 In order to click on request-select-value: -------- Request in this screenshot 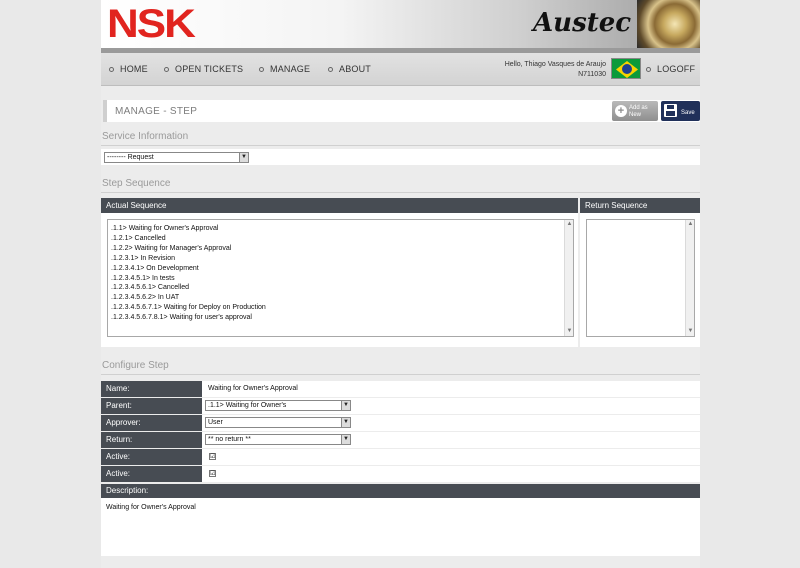, I will do `click(130, 157)`.